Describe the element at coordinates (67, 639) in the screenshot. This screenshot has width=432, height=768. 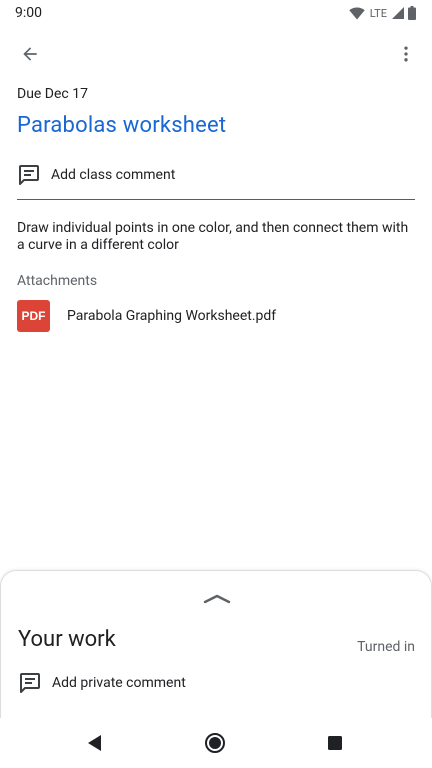
I see `your-work-title: Your work` at that location.